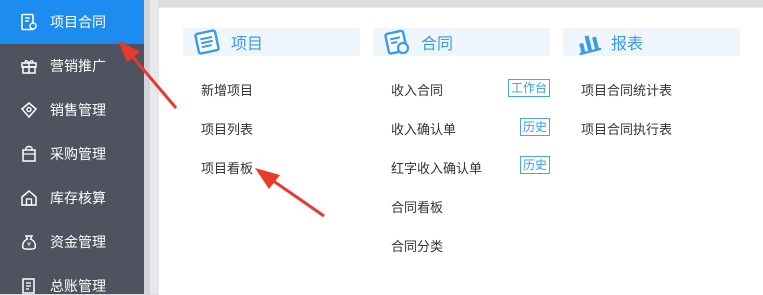 The height and width of the screenshot is (295, 763). I want to click on sidebar-item-ledger: 总账管理, so click(72, 279).